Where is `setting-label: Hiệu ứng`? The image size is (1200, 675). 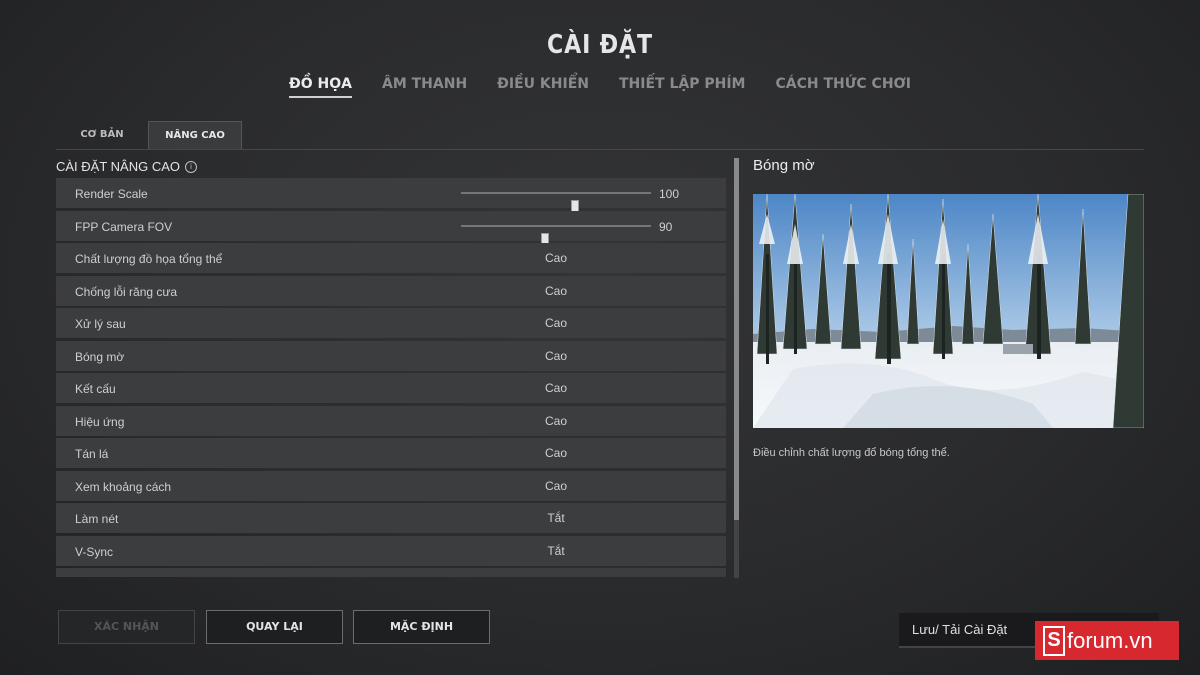 setting-label: Hiệu ứng is located at coordinates (100, 421).